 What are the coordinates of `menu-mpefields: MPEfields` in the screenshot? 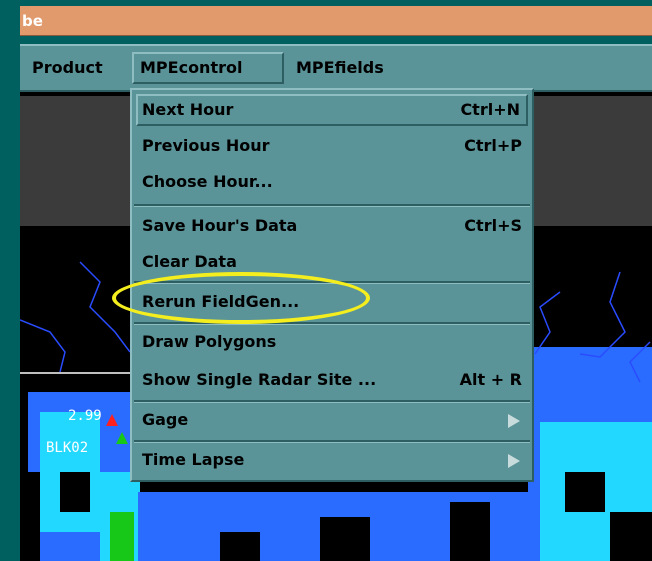 It's located at (340, 68).